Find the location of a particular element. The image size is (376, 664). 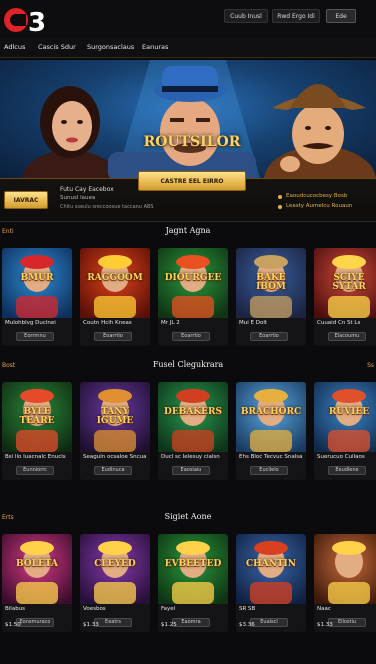

game-name: Suerucuo Cuilaos is located at coordinates (341, 457).